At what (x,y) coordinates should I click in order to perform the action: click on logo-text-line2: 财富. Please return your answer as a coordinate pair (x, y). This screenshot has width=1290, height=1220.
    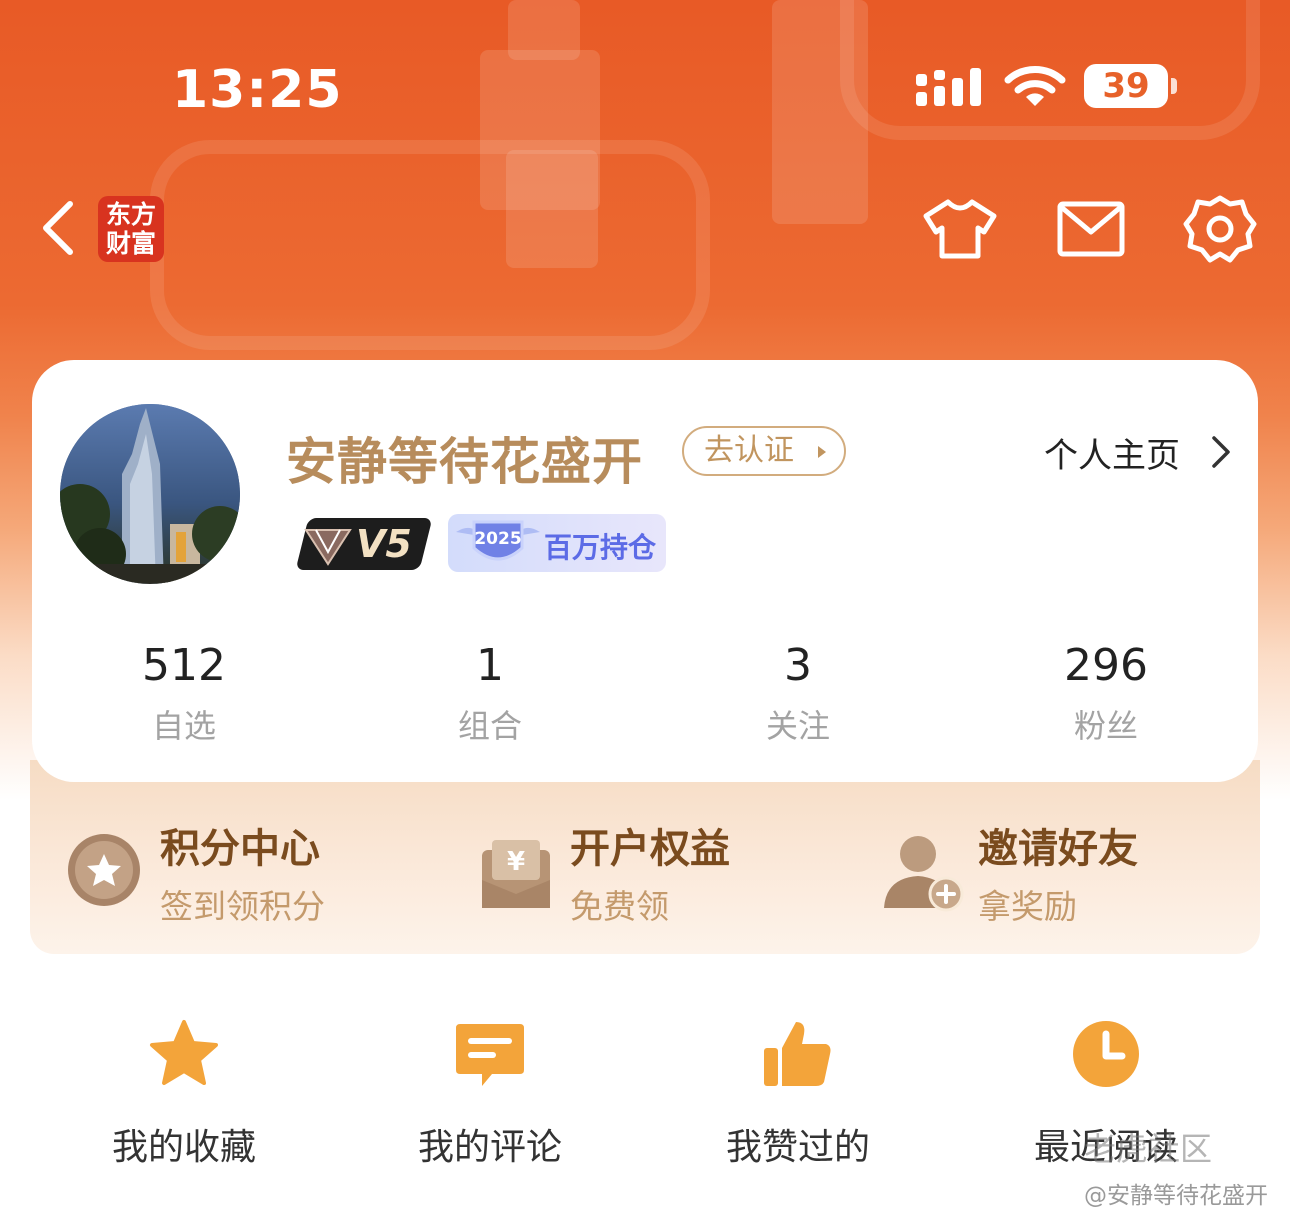
    Looking at the image, I should click on (130, 243).